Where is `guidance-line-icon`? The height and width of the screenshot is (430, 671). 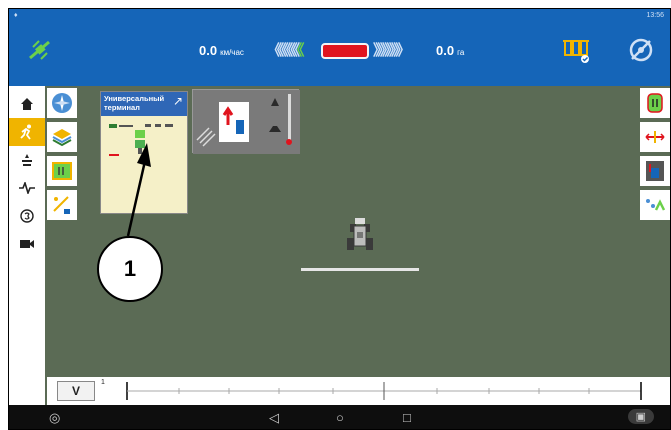 guidance-line-icon is located at coordinates (62, 205).